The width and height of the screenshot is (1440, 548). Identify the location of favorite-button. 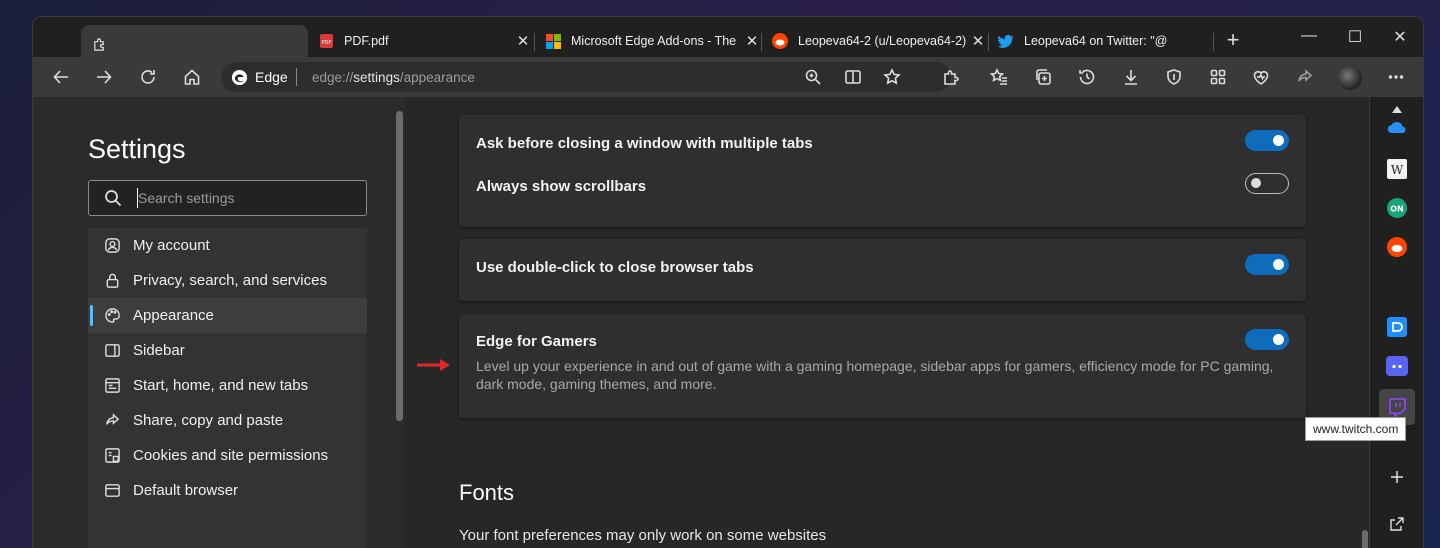
(892, 77).